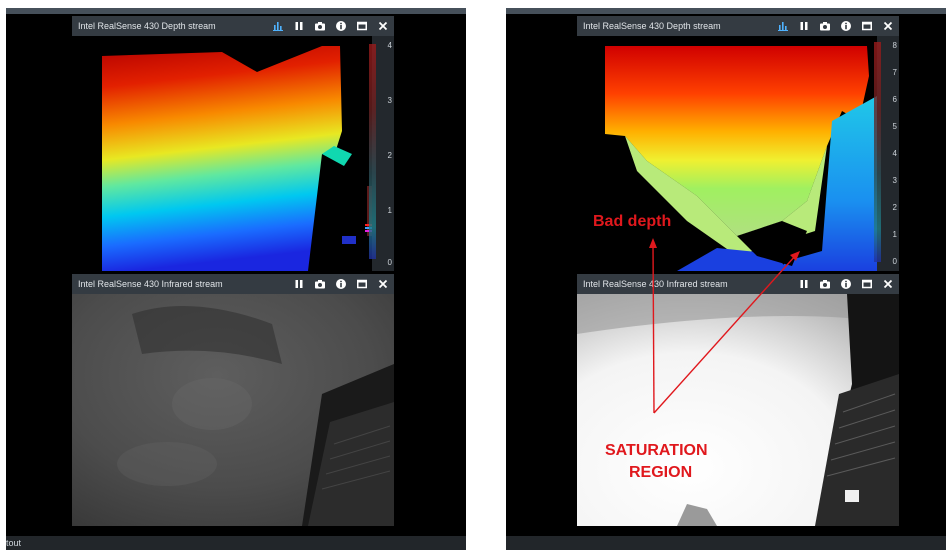  I want to click on depth-scale-tick: 1, so click(389, 210).